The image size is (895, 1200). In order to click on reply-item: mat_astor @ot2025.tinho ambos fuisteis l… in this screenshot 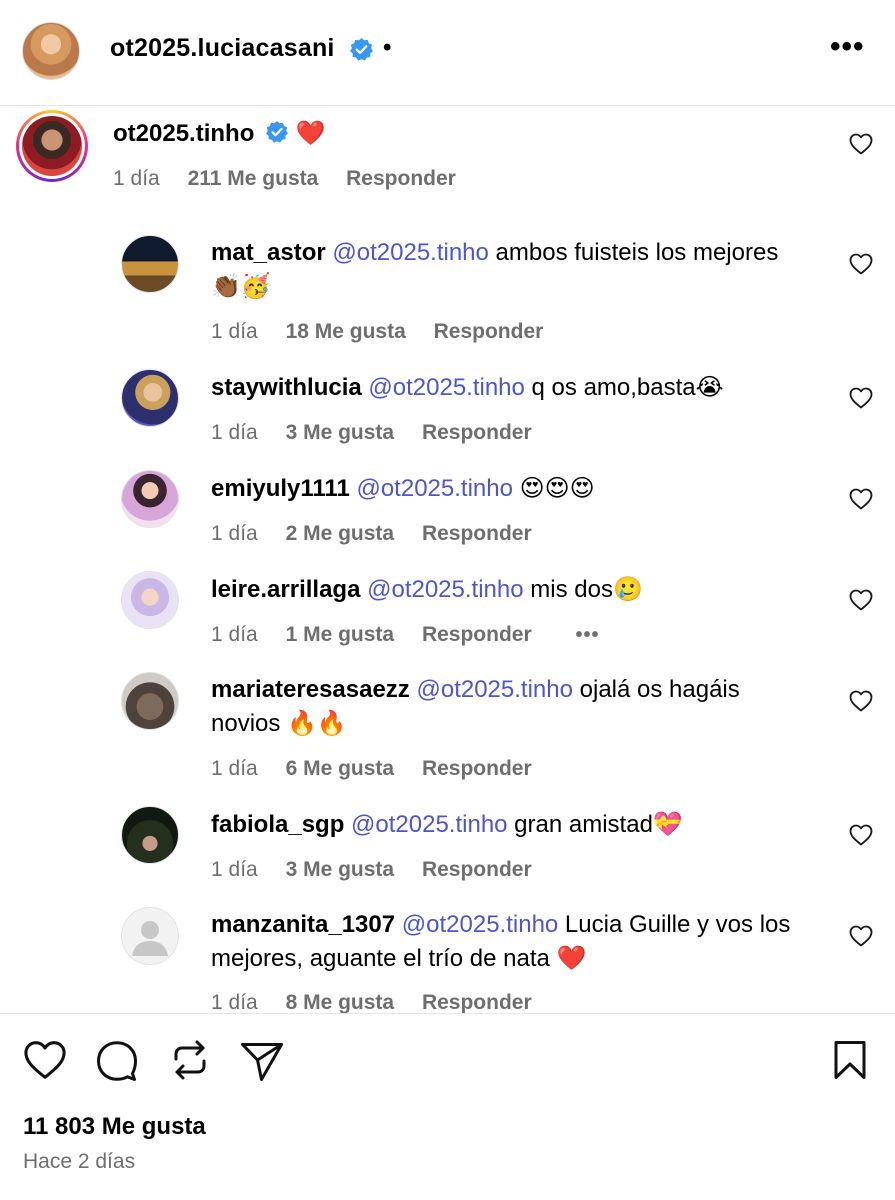, I will do `click(447, 295)`.